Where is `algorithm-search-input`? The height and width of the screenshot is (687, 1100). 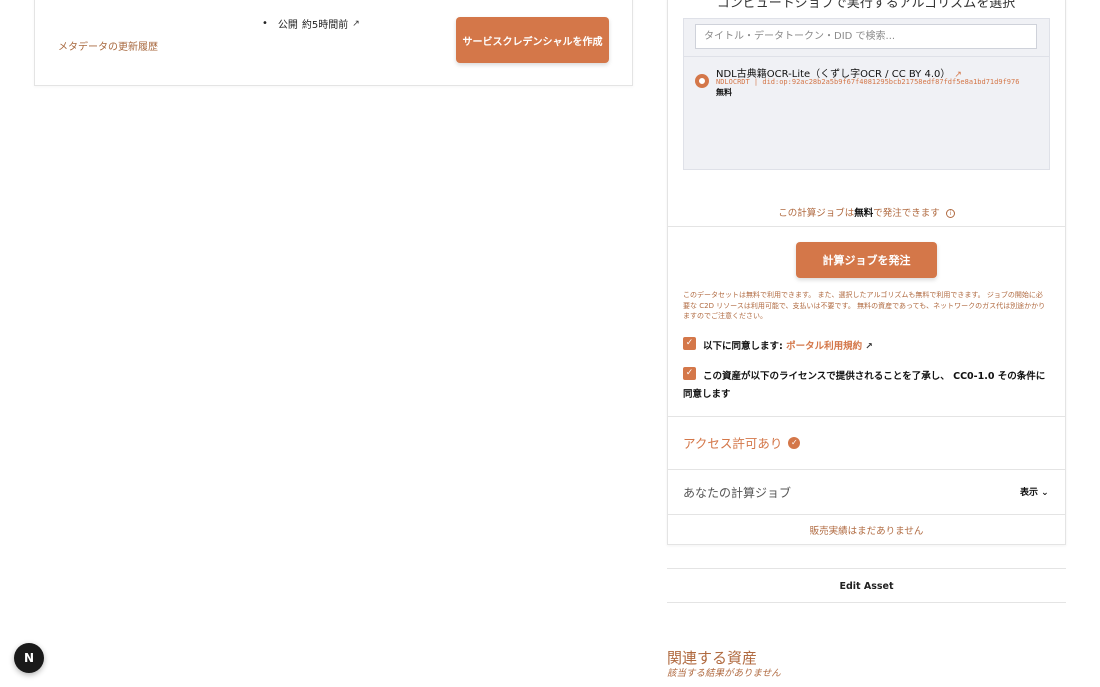 algorithm-search-input is located at coordinates (866, 36).